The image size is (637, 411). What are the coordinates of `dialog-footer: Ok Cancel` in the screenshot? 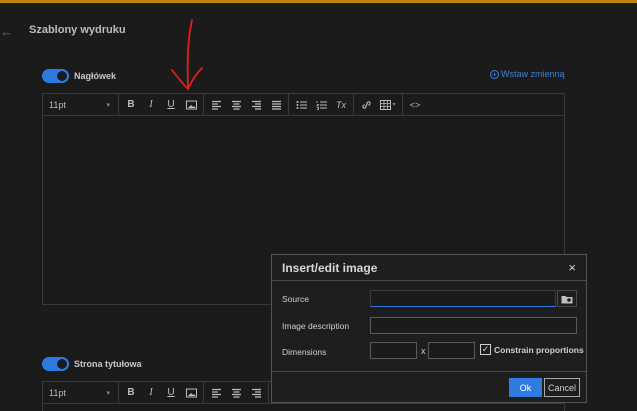 It's located at (429, 386).